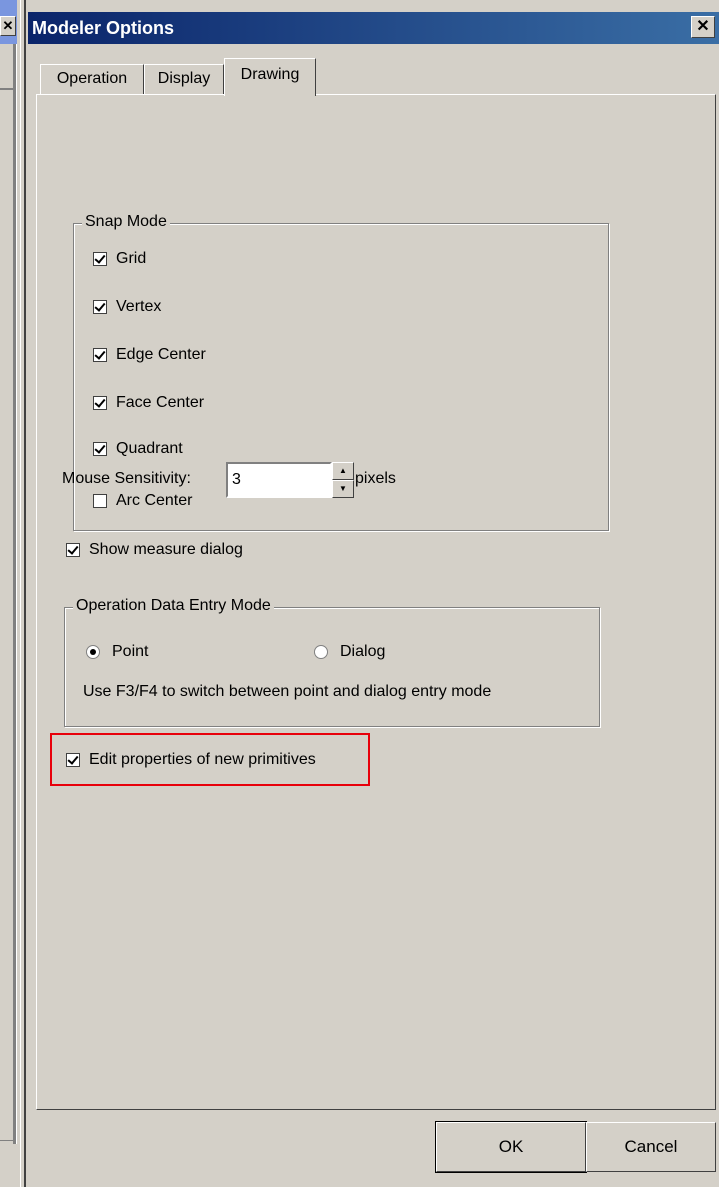 Image resolution: width=719 pixels, height=1187 pixels. I want to click on mouse-sensitivity-input, so click(279, 480).